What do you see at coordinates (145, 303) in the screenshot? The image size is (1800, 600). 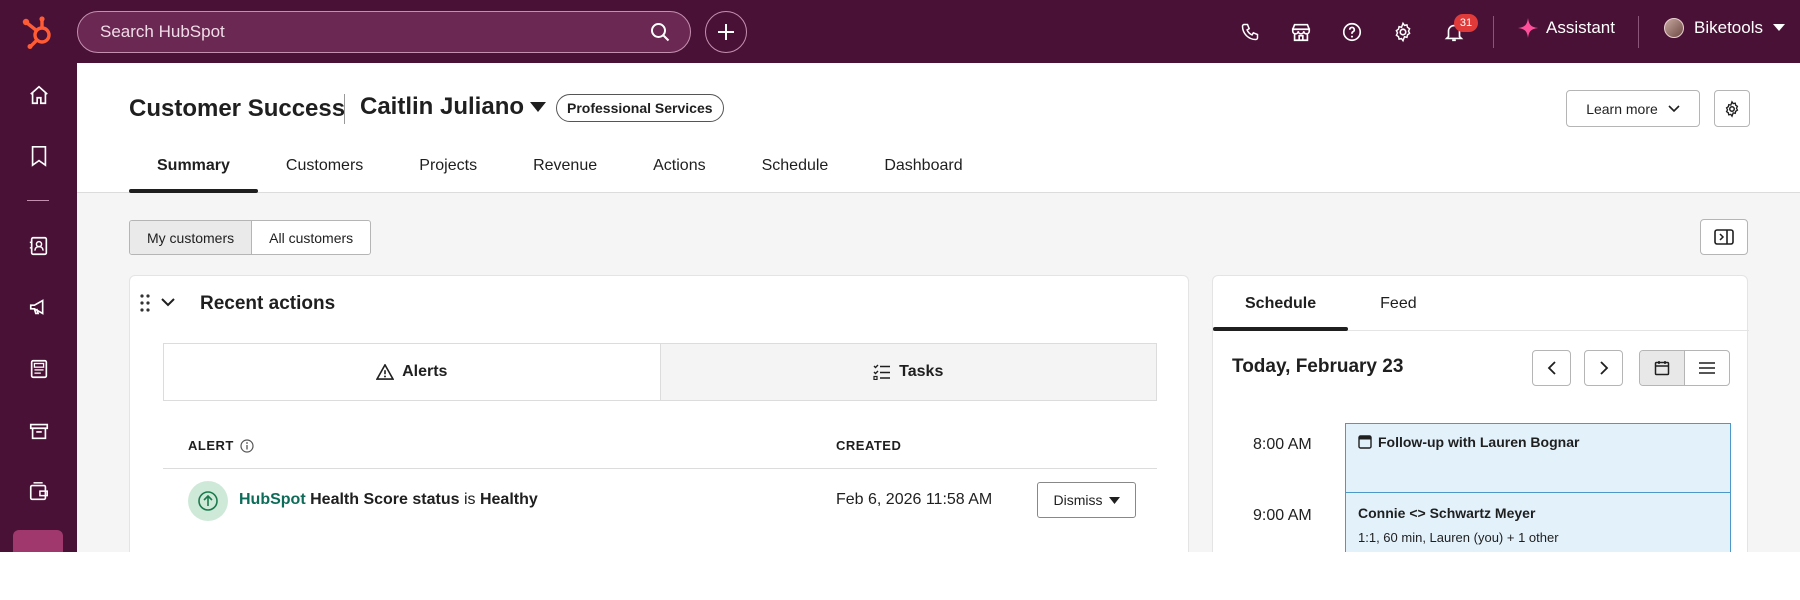 I see `drag-handle-icon` at bounding box center [145, 303].